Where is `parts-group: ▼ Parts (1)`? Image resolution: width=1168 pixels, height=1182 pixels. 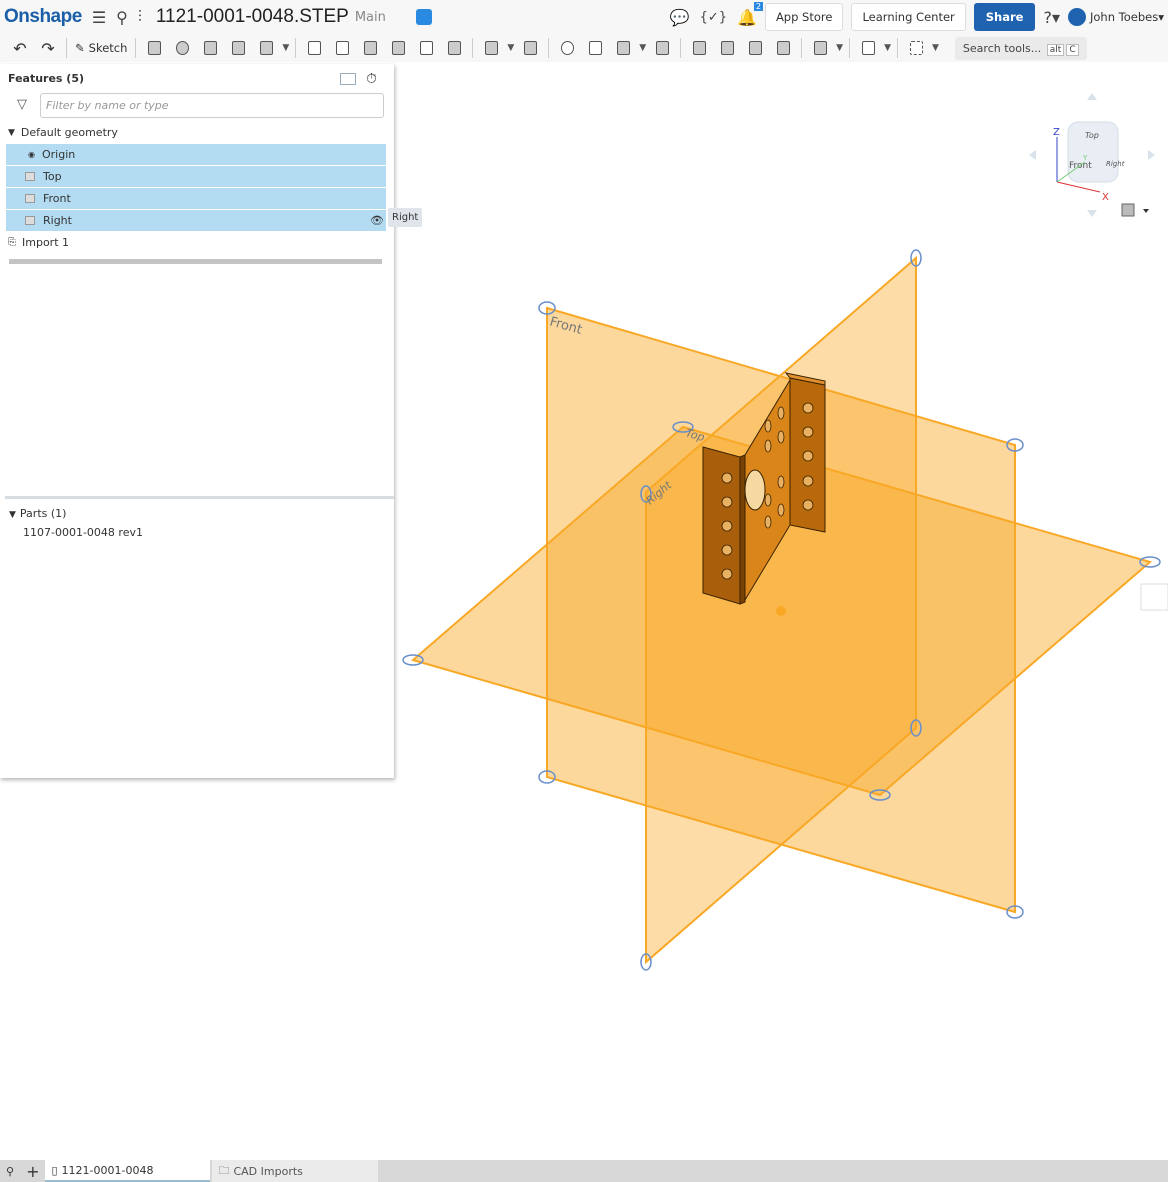
parts-group: ▼ Parts (1) is located at coordinates (37, 513).